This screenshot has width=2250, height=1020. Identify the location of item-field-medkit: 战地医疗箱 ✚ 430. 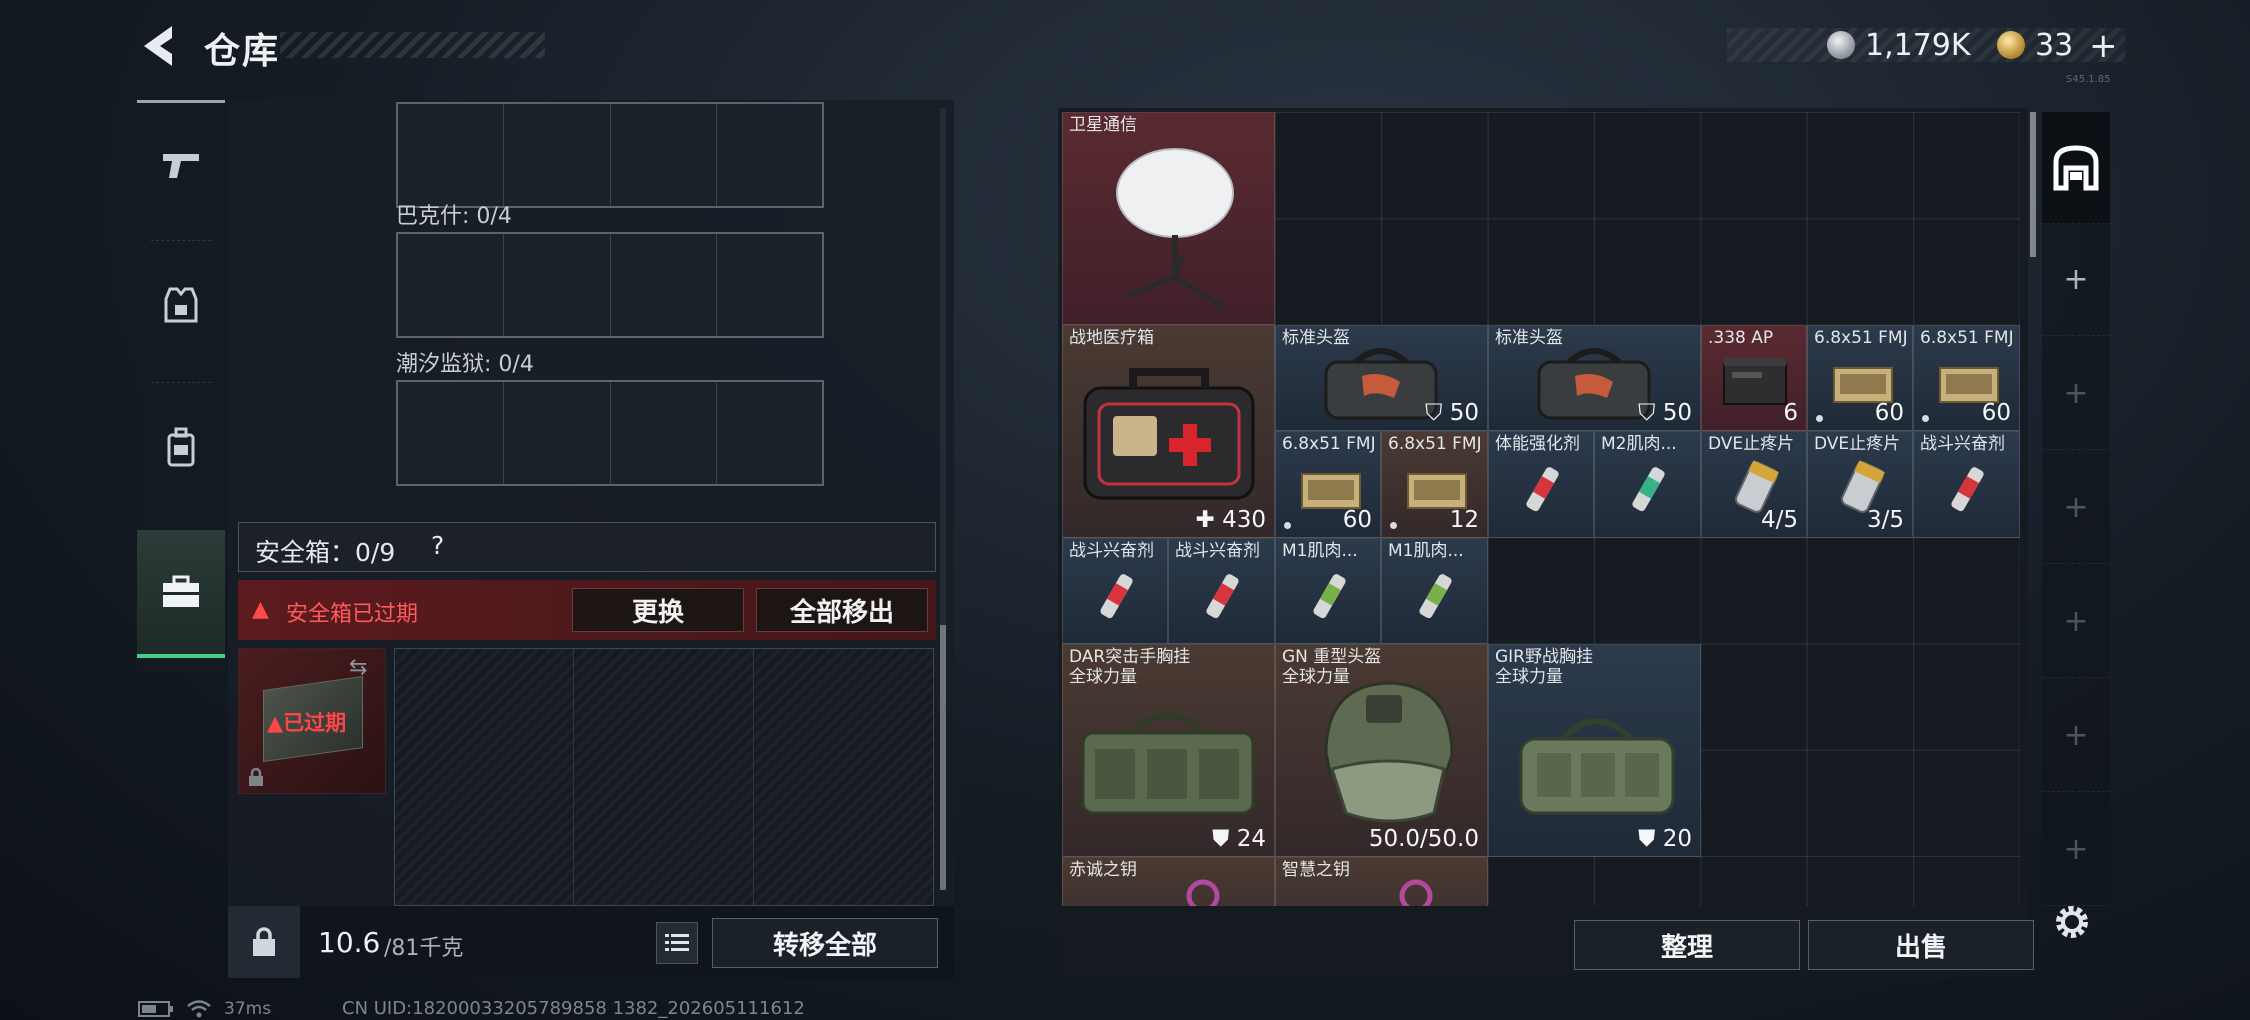
(1168, 431).